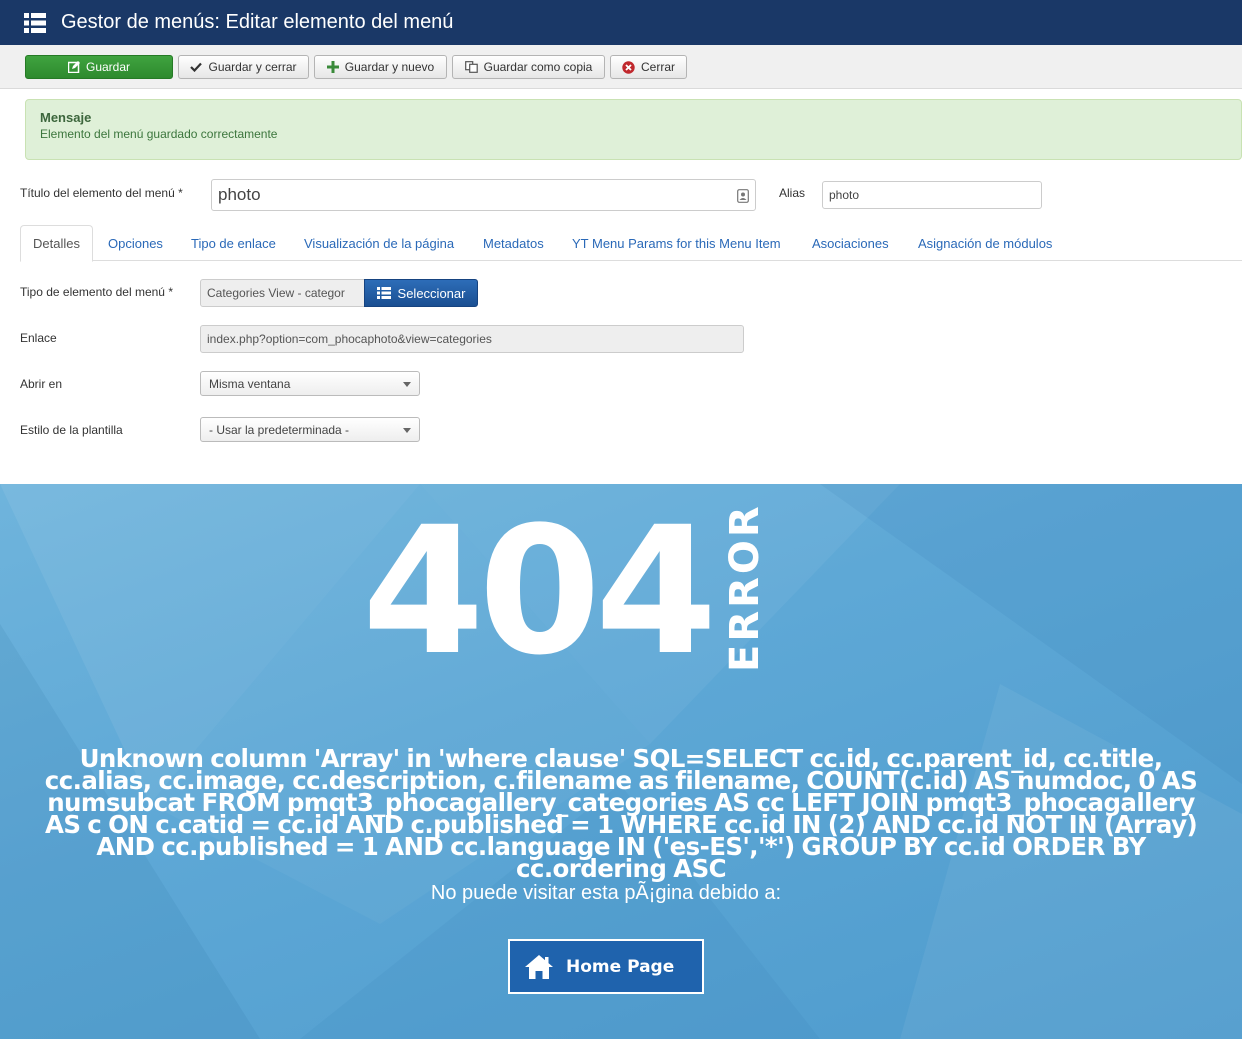 This screenshot has width=1242, height=1039. What do you see at coordinates (41, 384) in the screenshot?
I see `open-in-label: Abrir en` at bounding box center [41, 384].